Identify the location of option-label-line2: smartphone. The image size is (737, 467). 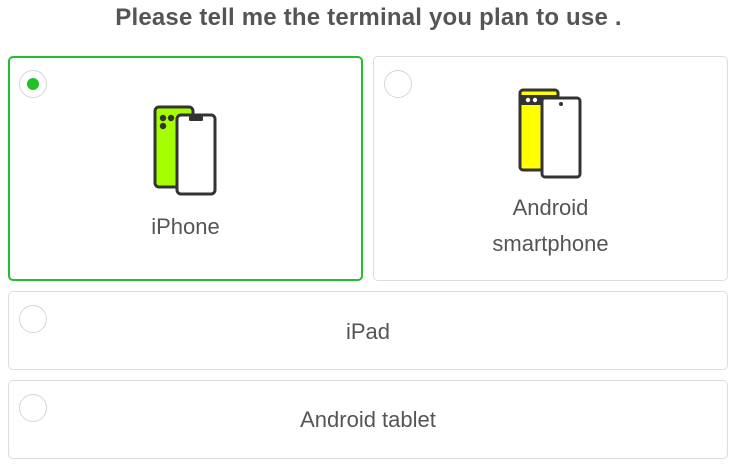
(550, 243).